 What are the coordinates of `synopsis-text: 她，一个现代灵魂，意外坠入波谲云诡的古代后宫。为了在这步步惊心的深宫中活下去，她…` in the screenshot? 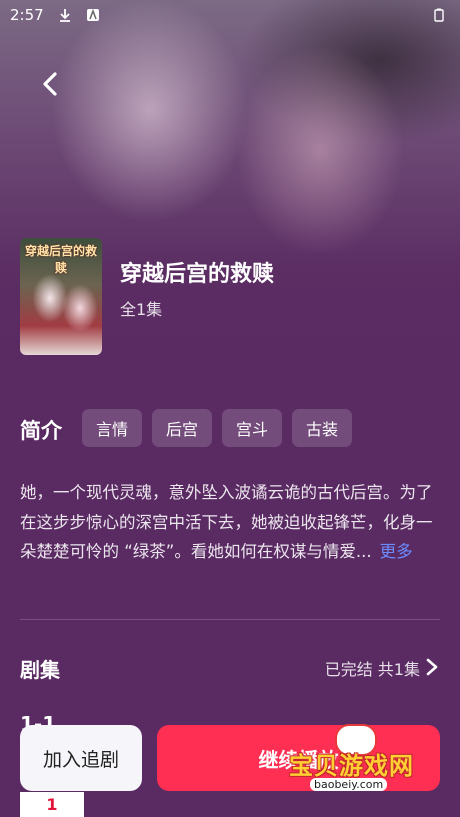 It's located at (226, 522).